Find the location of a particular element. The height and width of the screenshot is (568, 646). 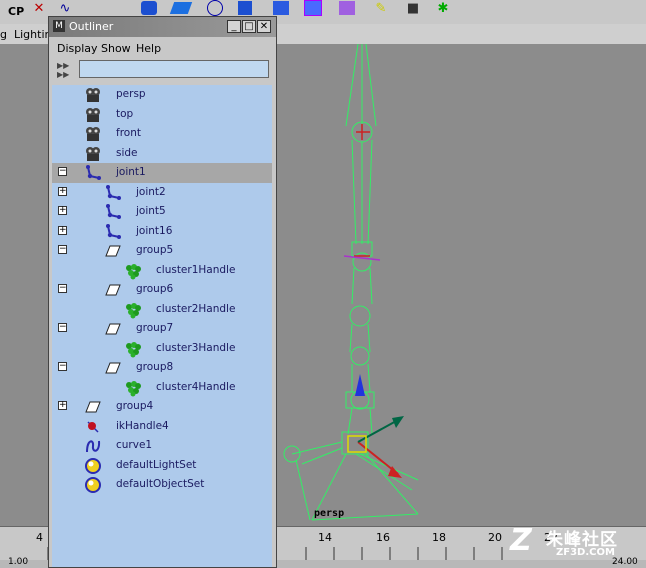

outliner-row-label: defaultObjectSet is located at coordinates (160, 484).